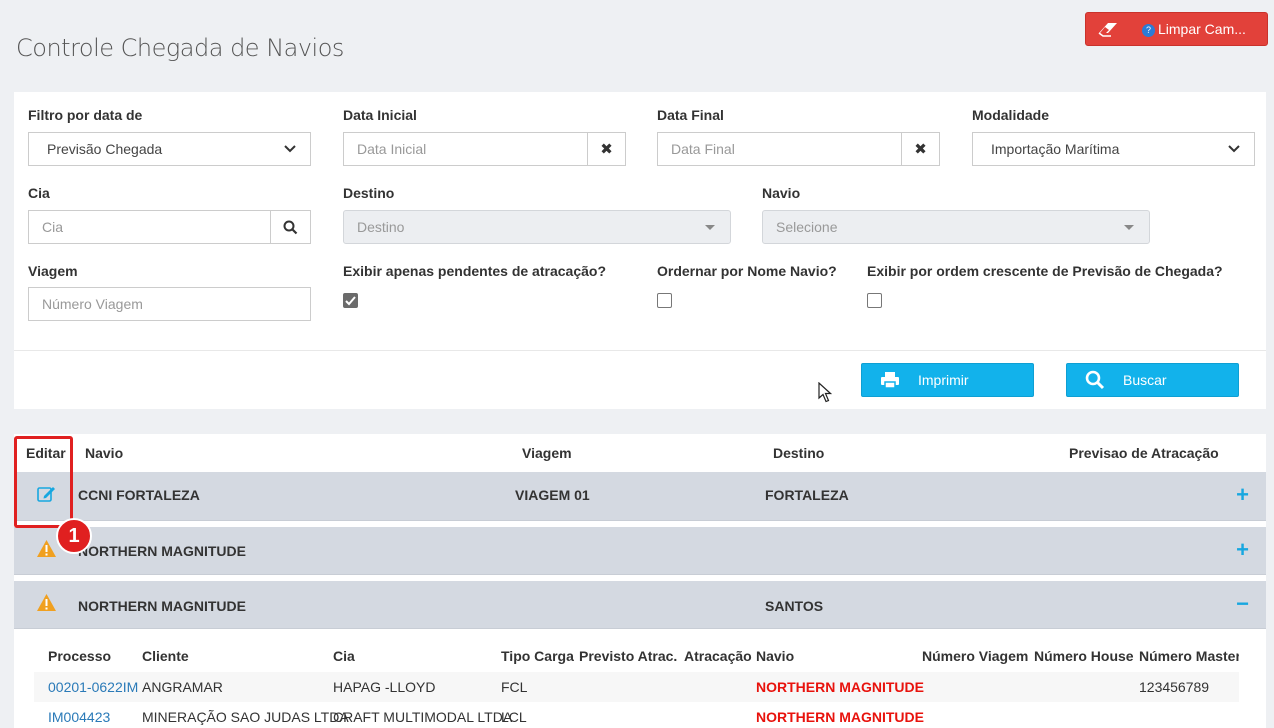  I want to click on ship-placeholder: Selecione, so click(807, 227).